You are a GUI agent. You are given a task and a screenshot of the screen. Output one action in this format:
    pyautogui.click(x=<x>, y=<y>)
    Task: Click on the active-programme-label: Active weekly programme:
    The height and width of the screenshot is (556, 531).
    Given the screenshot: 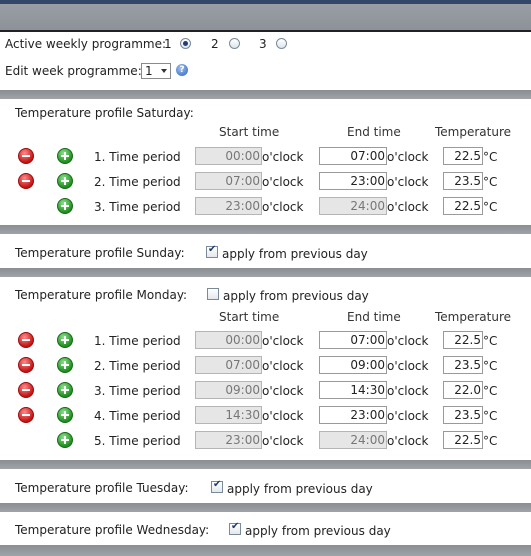 What is the action you would take?
    pyautogui.click(x=86, y=44)
    